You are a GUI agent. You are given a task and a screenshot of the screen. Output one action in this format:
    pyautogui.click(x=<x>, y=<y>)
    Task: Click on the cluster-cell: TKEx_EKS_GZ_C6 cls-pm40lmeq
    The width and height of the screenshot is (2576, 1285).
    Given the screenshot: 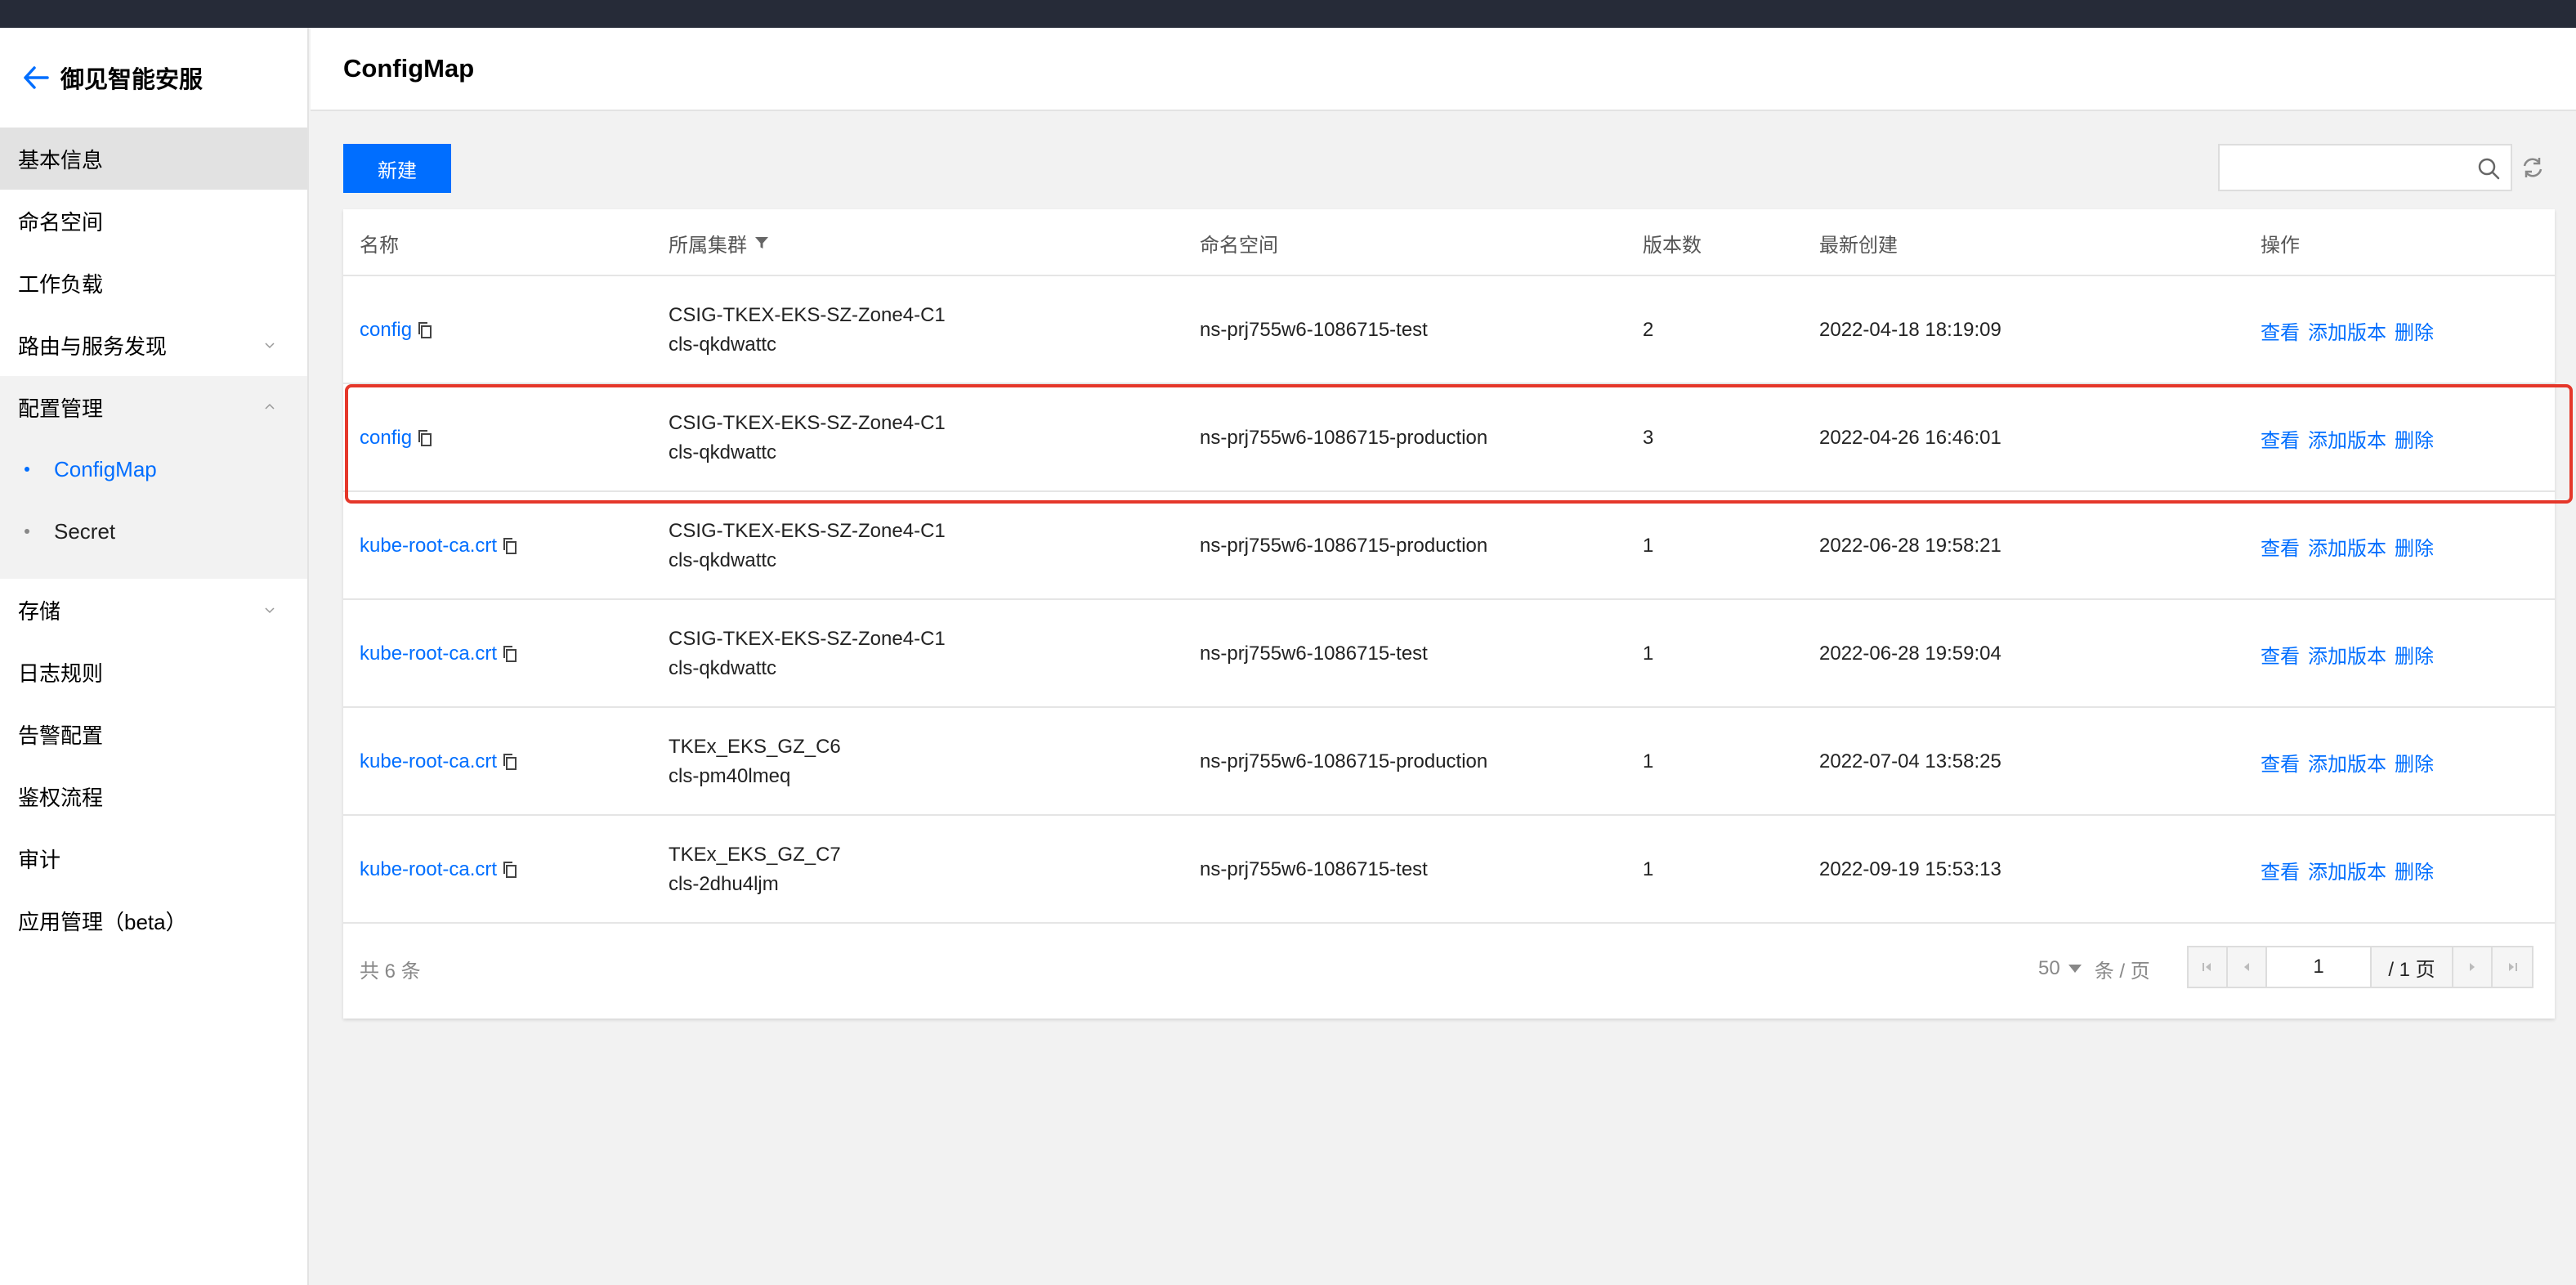 What is the action you would take?
    pyautogui.click(x=755, y=762)
    